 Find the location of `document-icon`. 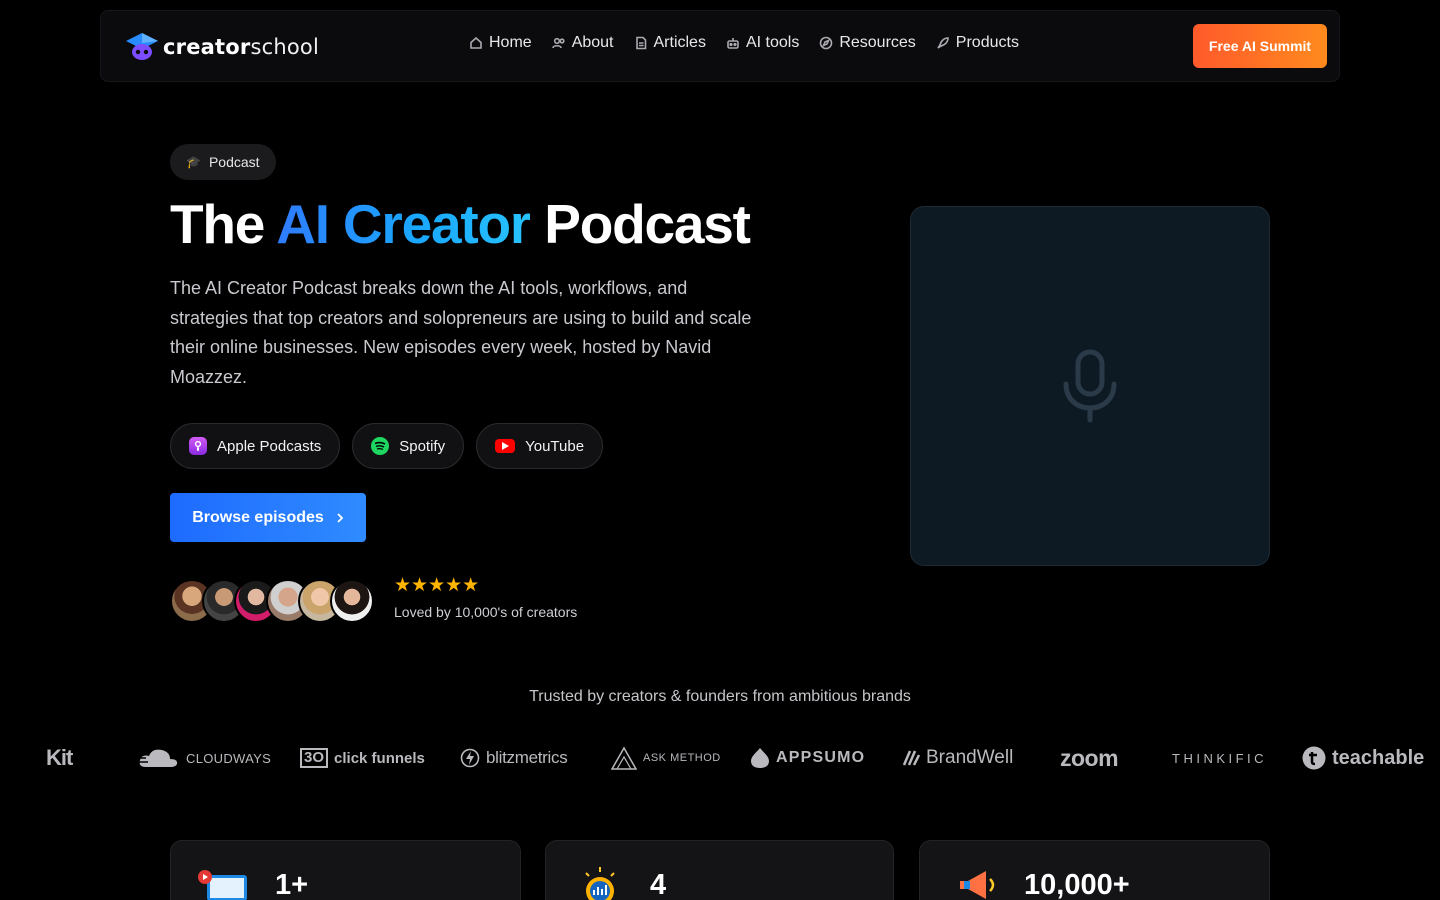

document-icon is located at coordinates (640, 43).